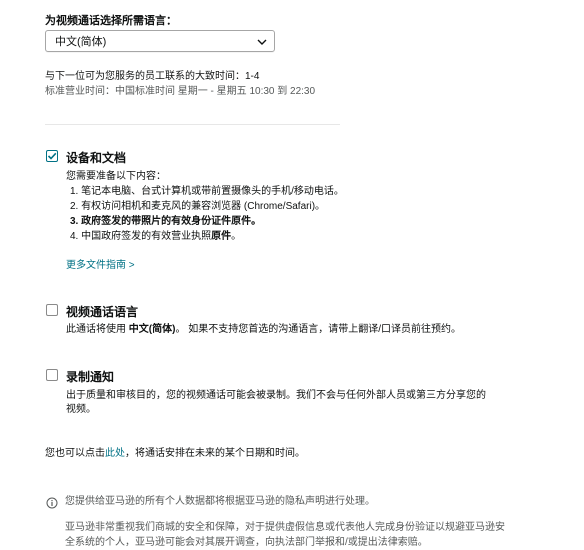  I want to click on video-language-lang: 中文(简体), so click(152, 329).